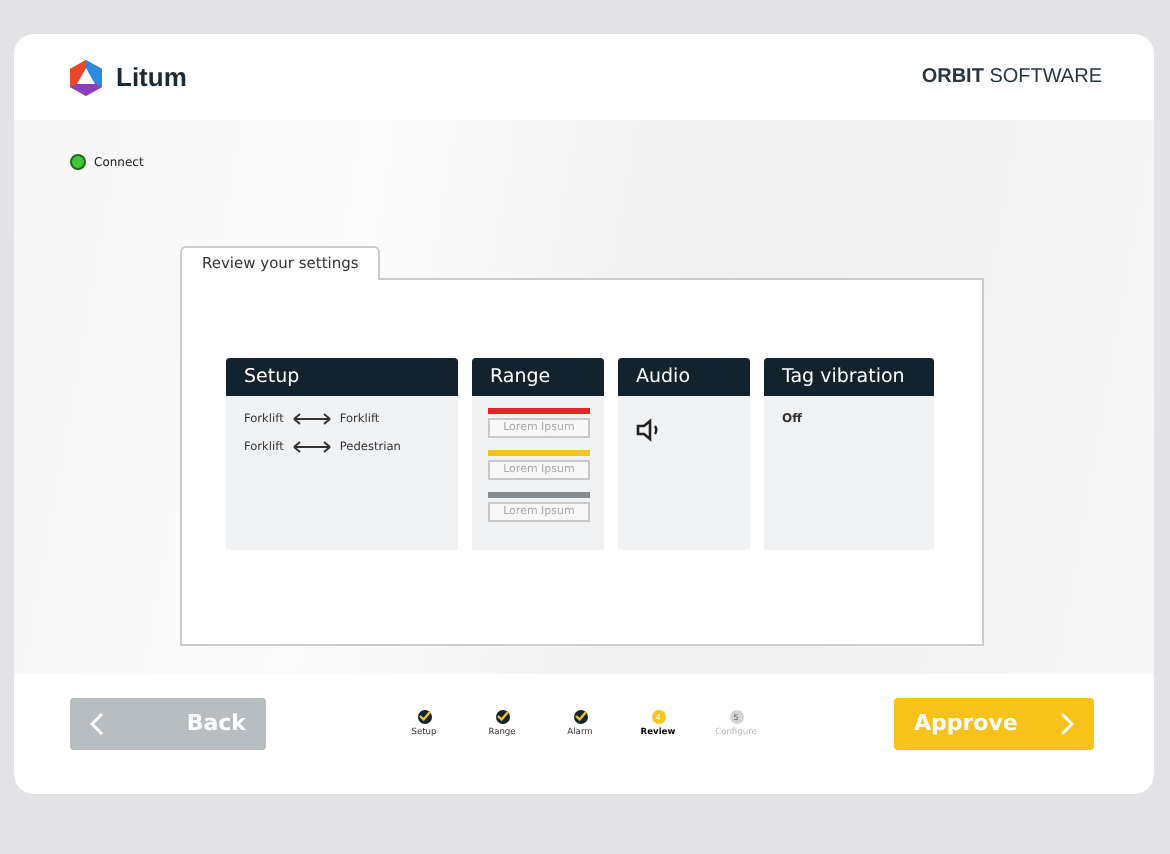  I want to click on product-name: ORBIT SOFTWARE, so click(1011, 77).